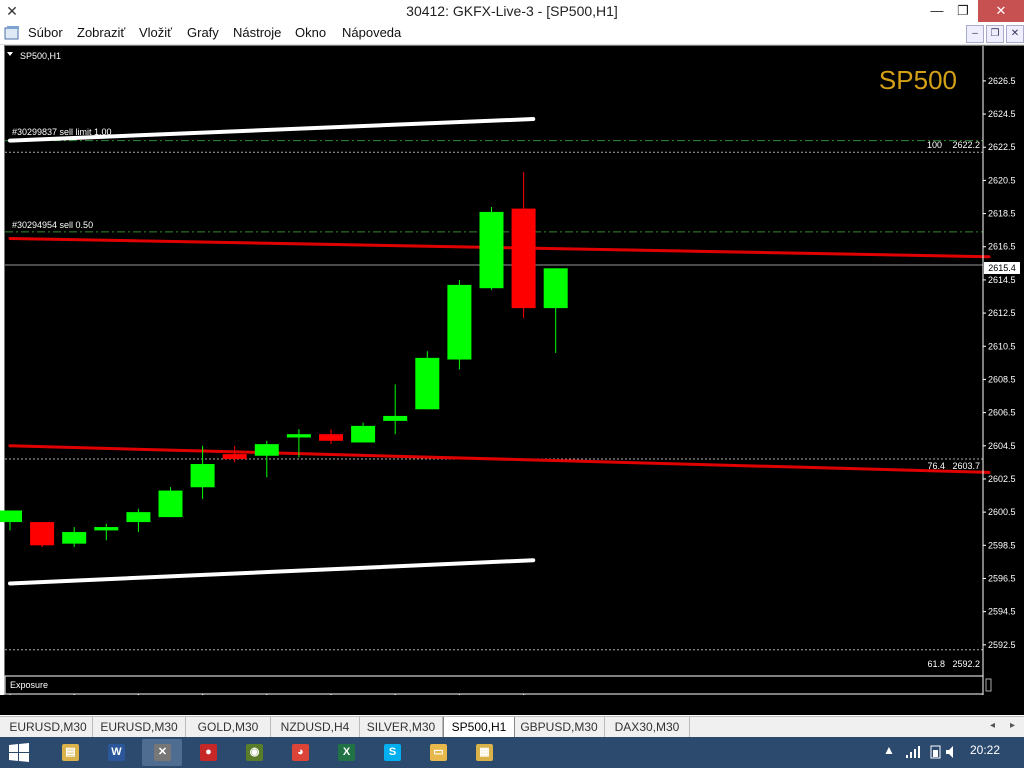  I want to click on windows-start-icon, so click(19, 753).